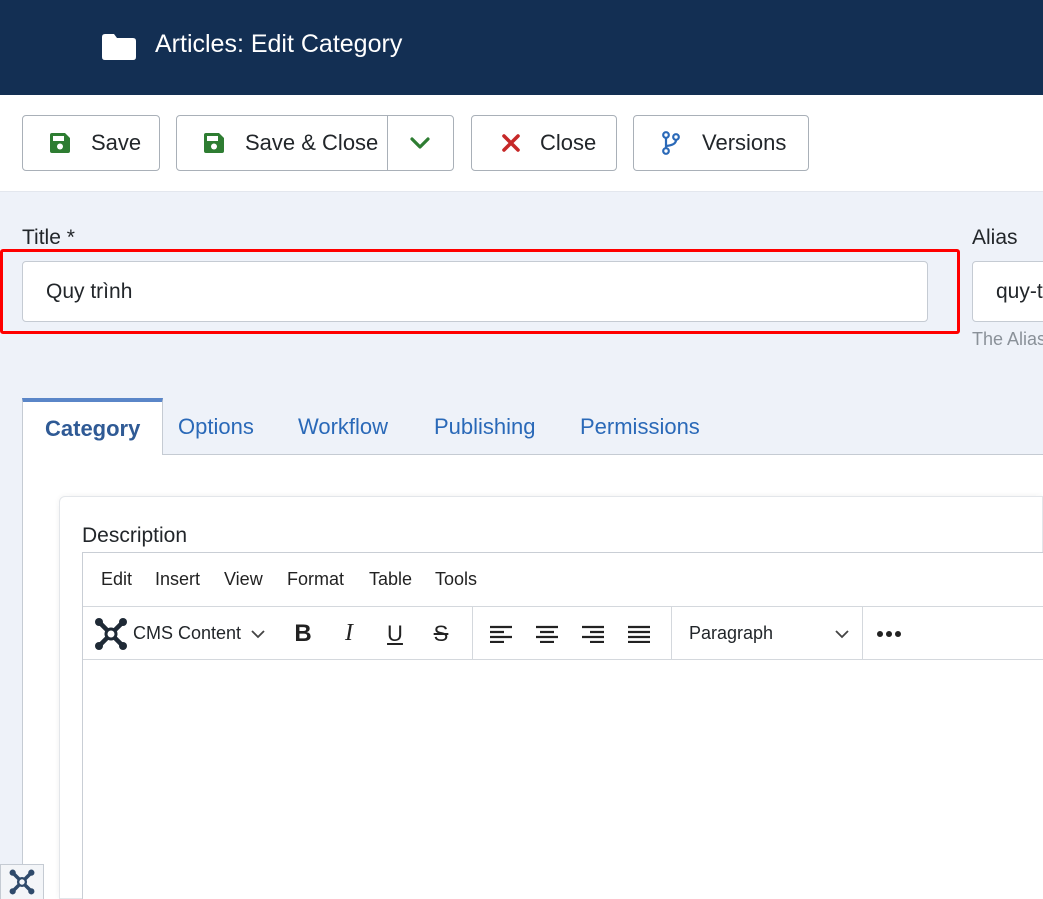  What do you see at coordinates (511, 143) in the screenshot?
I see `close-icon` at bounding box center [511, 143].